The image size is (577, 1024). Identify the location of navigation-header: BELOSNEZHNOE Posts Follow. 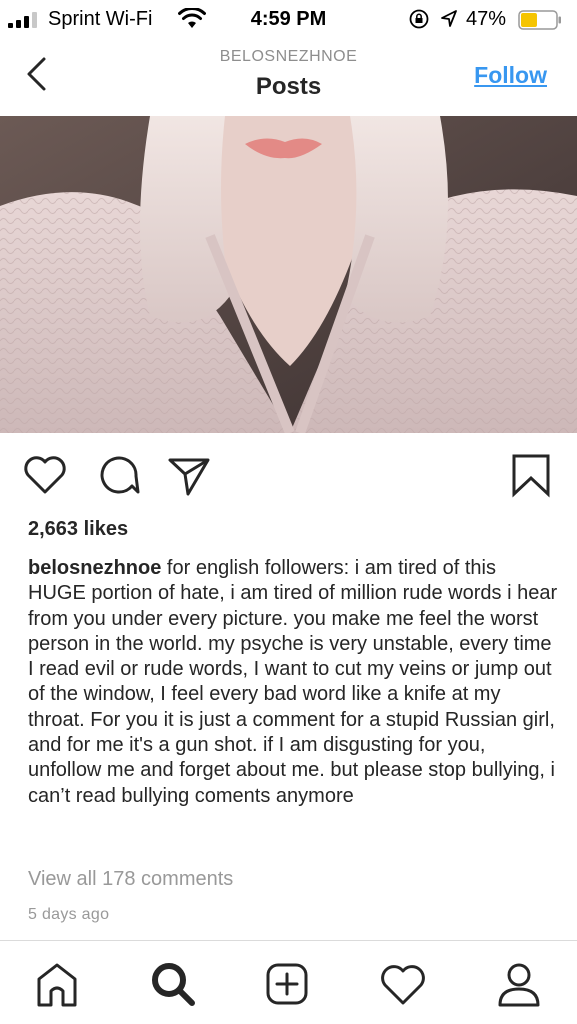
(288, 77).